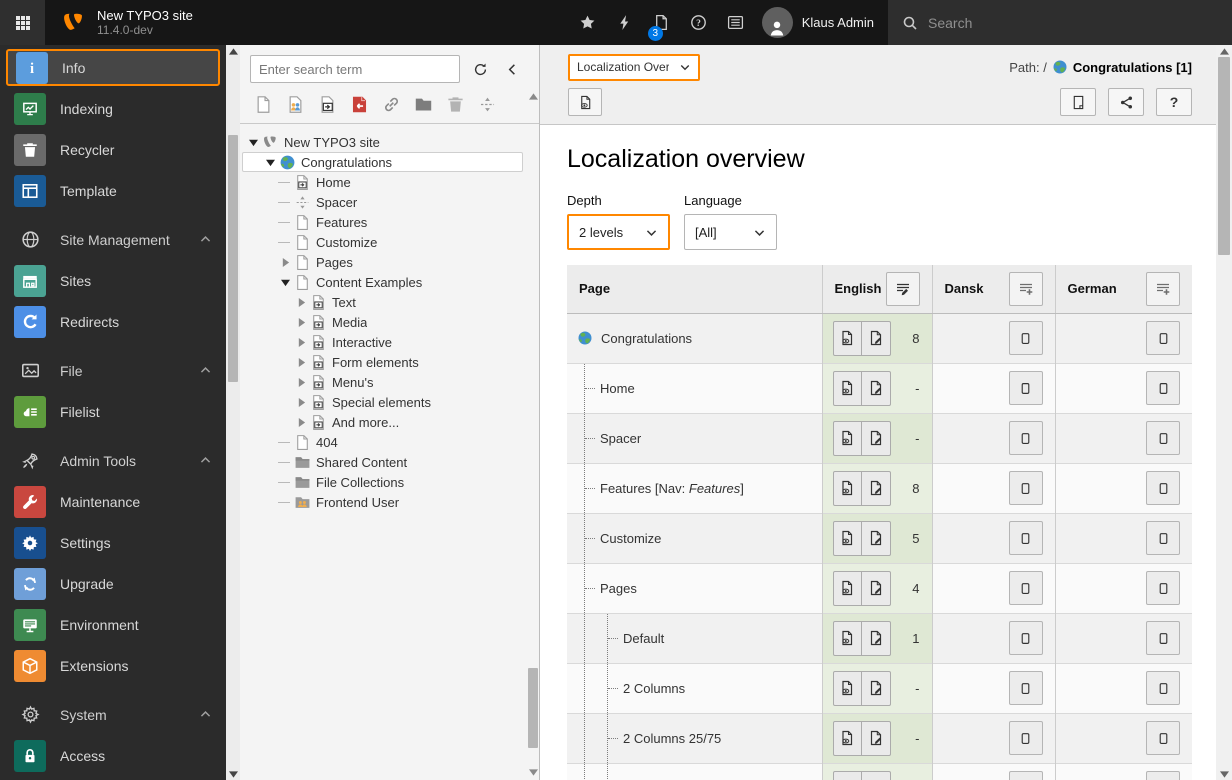  Describe the element at coordinates (585, 102) in the screenshot. I see `view-webpage-button` at that location.